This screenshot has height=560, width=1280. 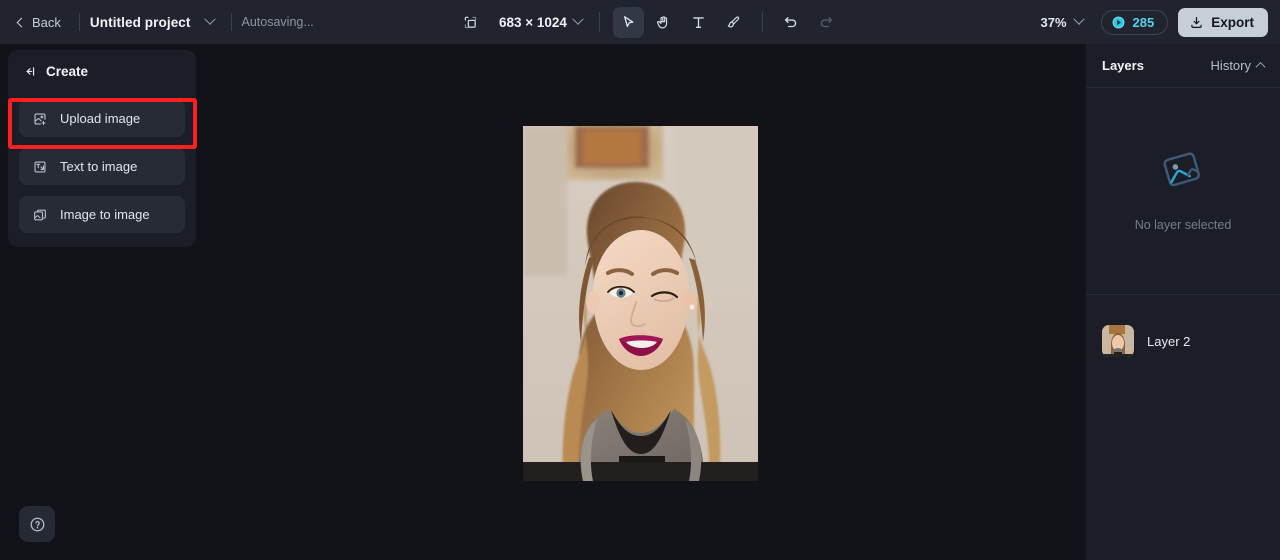 I want to click on text-to-image-icon, so click(x=40, y=167).